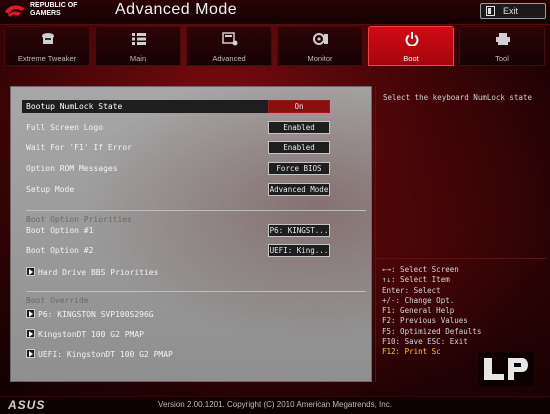 The image size is (550, 414). I want to click on advanced-icon, so click(230, 39).